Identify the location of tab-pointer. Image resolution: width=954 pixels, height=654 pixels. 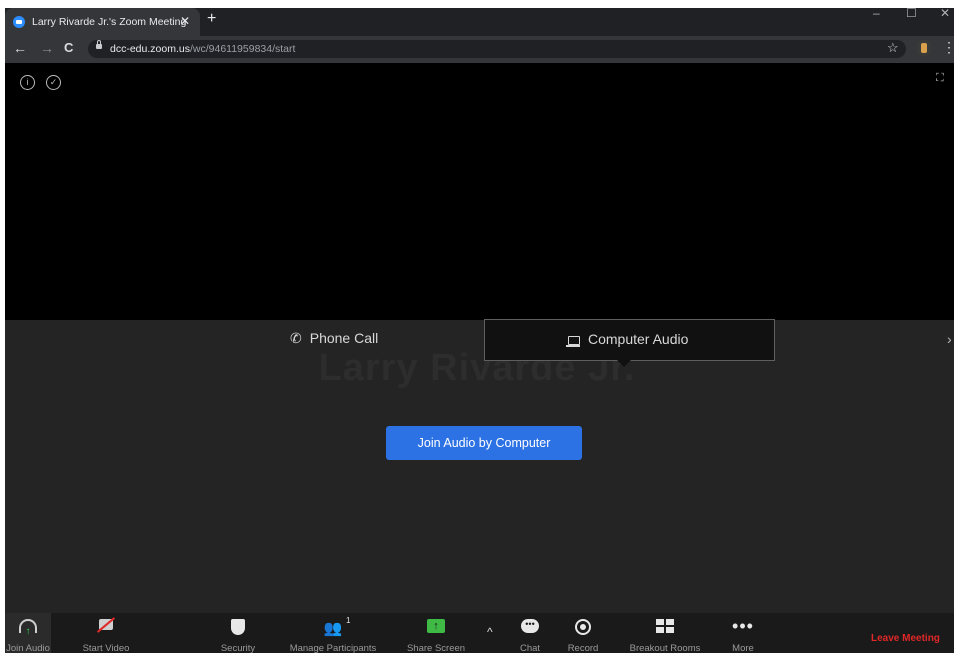
(624, 363).